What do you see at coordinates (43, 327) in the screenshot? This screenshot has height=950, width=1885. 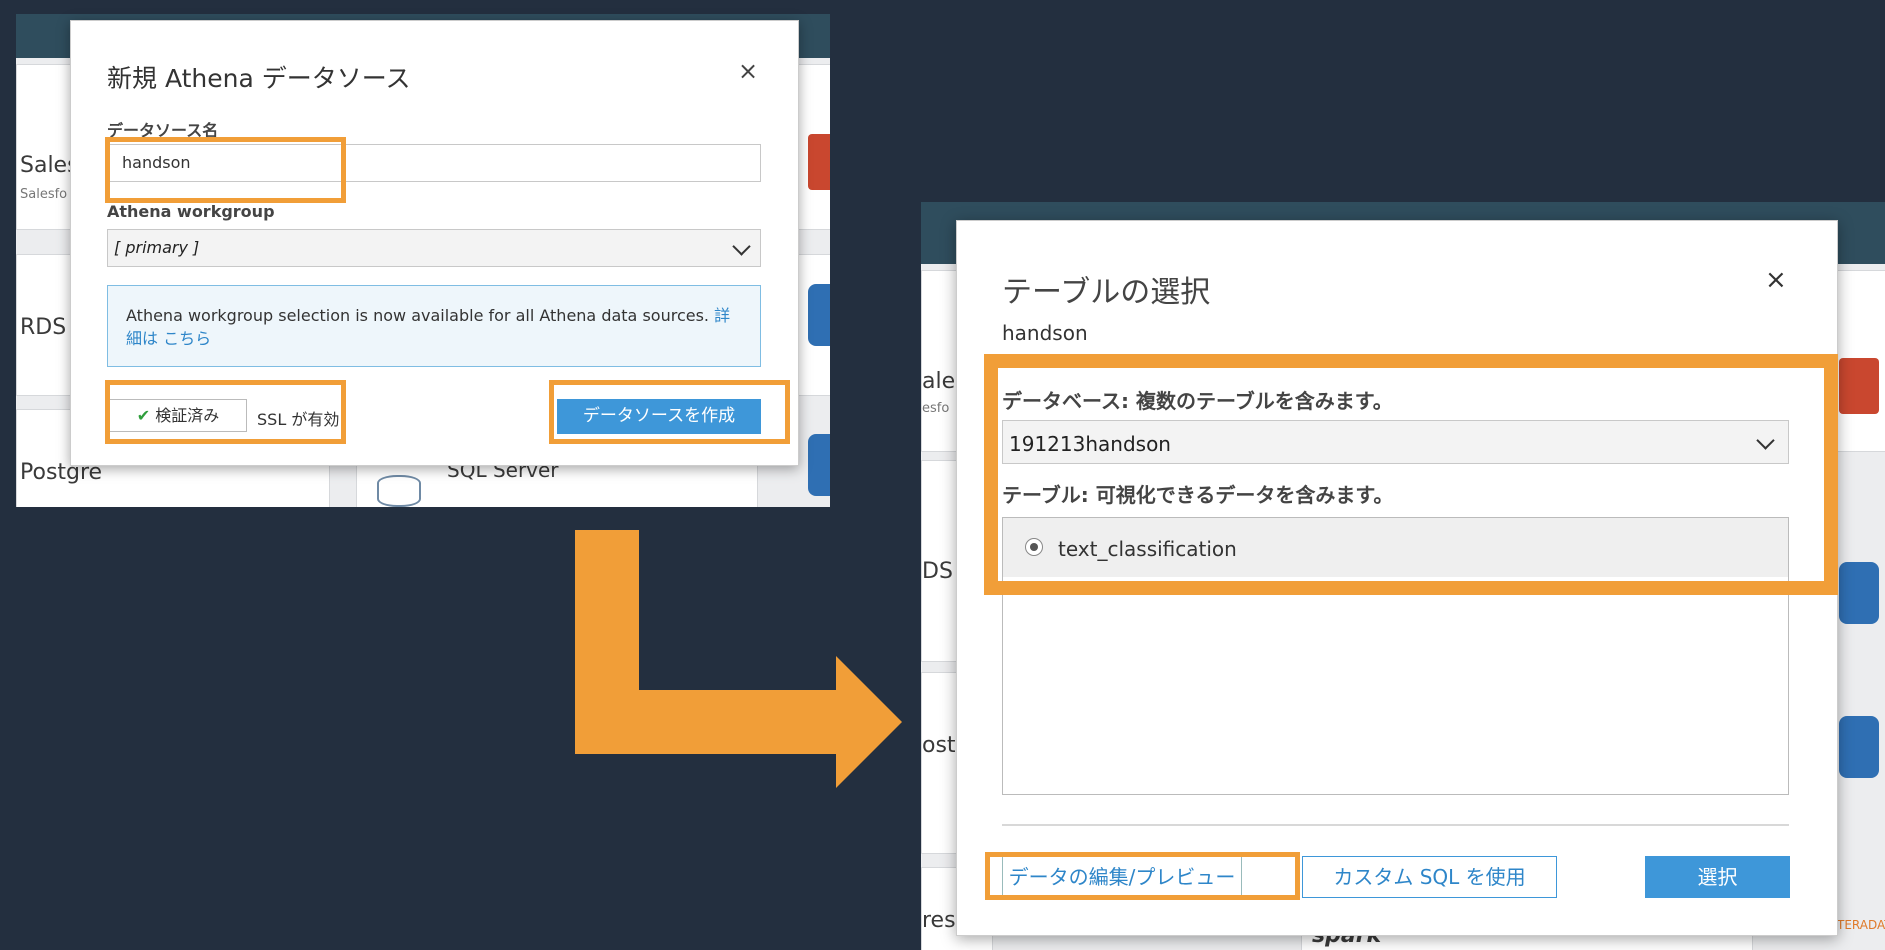 I see `bg-card-title: RDS` at bounding box center [43, 327].